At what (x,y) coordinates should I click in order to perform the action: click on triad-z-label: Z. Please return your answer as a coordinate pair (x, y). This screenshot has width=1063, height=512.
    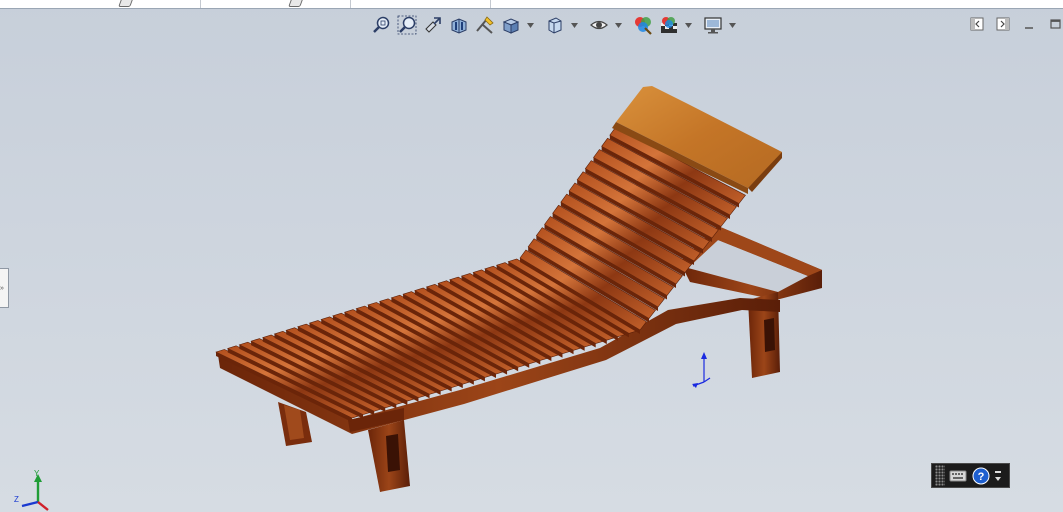
    Looking at the image, I should click on (16, 499).